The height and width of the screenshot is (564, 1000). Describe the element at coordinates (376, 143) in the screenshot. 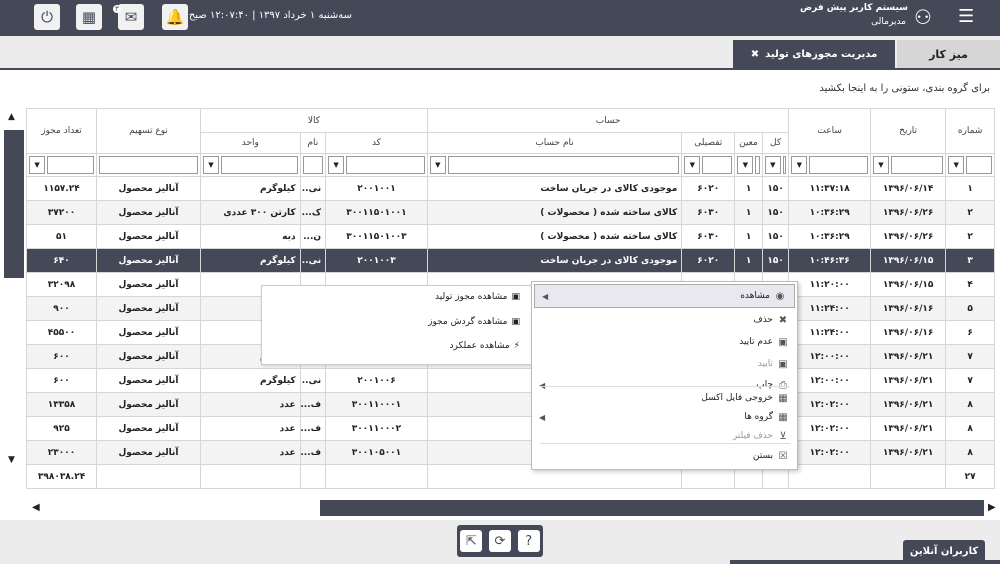

I see `col-code: کد` at that location.